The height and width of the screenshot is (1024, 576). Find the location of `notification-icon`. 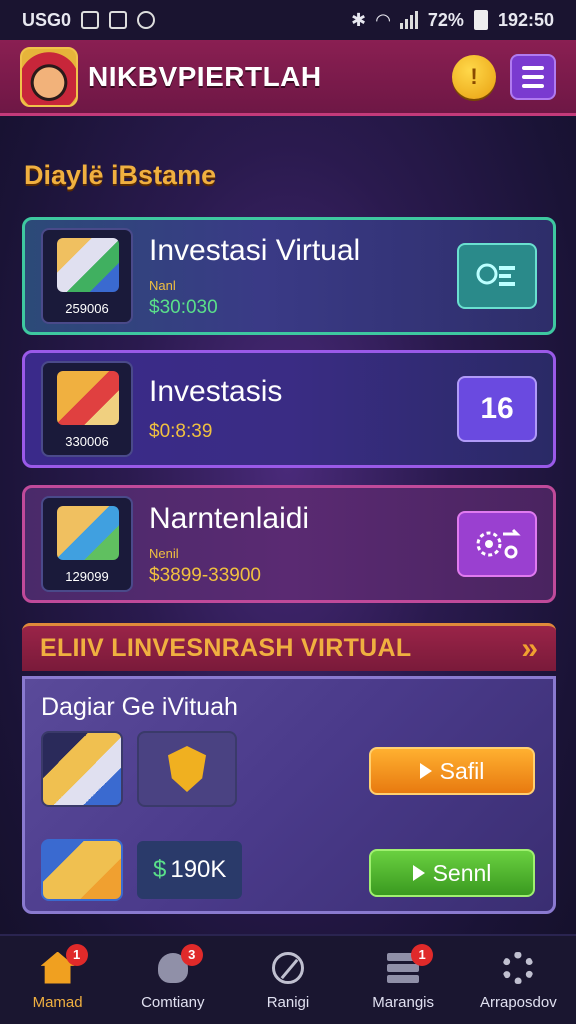

notification-icon is located at coordinates (90, 20).